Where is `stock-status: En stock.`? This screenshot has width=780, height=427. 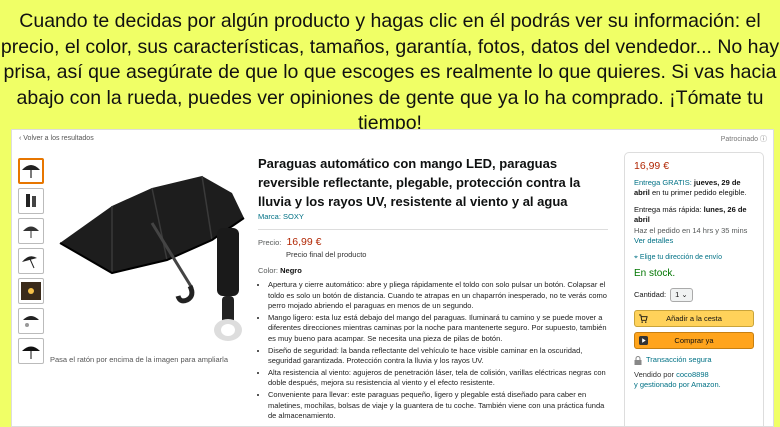
stock-status: En stock. is located at coordinates (655, 273).